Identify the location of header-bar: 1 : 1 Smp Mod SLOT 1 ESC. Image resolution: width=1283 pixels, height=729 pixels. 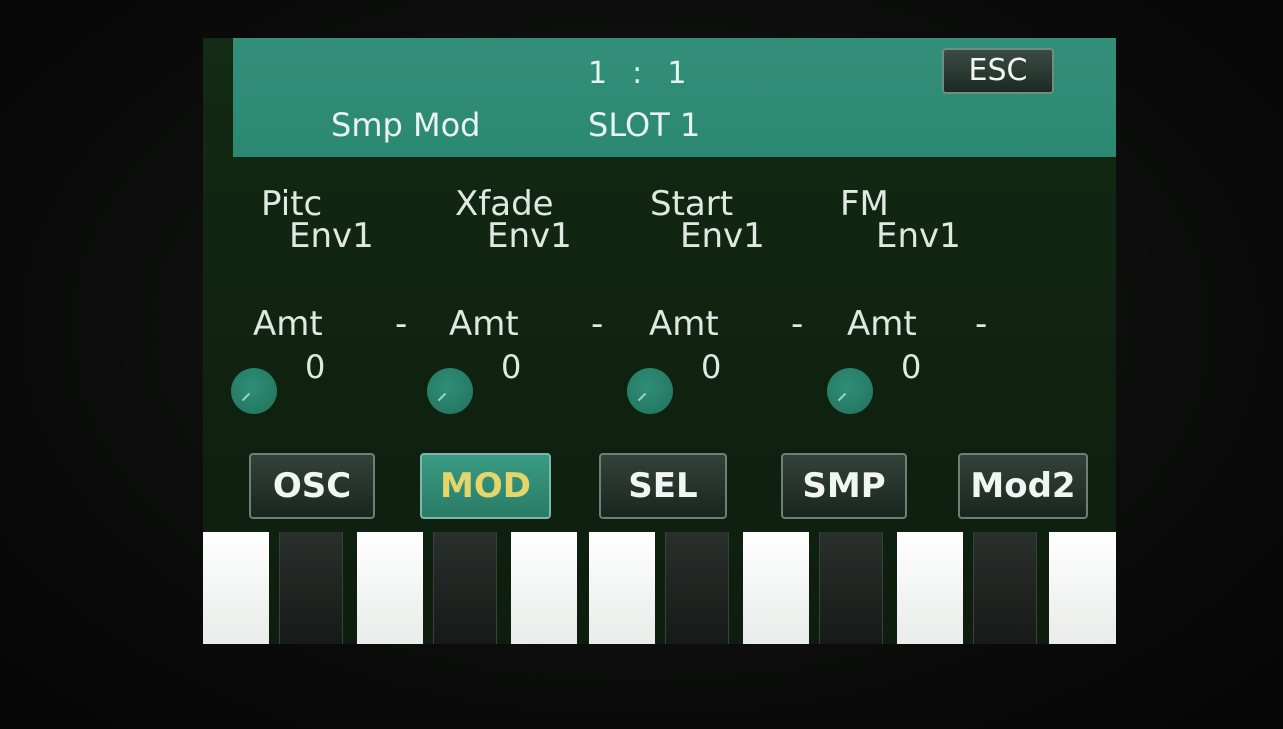
(674, 97).